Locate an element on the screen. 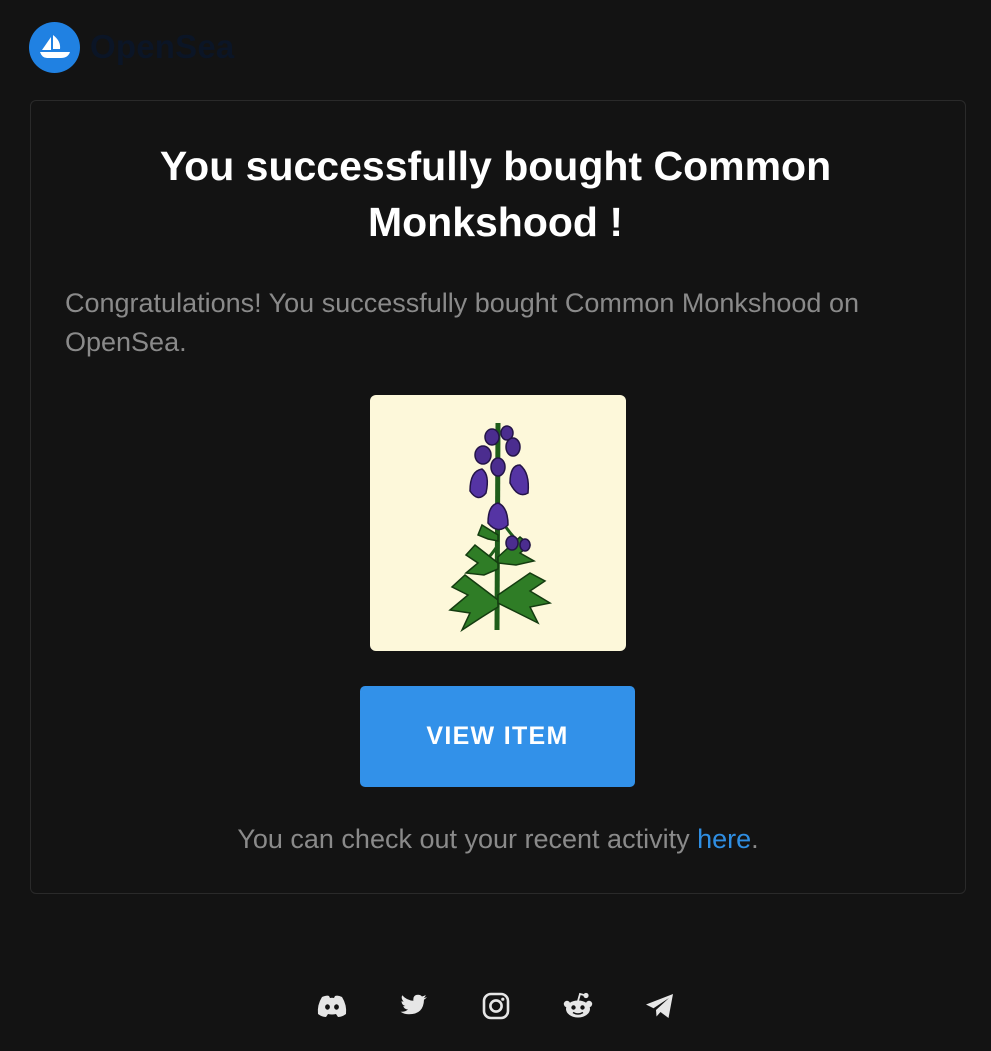  reddit-icon is located at coordinates (578, 1006).